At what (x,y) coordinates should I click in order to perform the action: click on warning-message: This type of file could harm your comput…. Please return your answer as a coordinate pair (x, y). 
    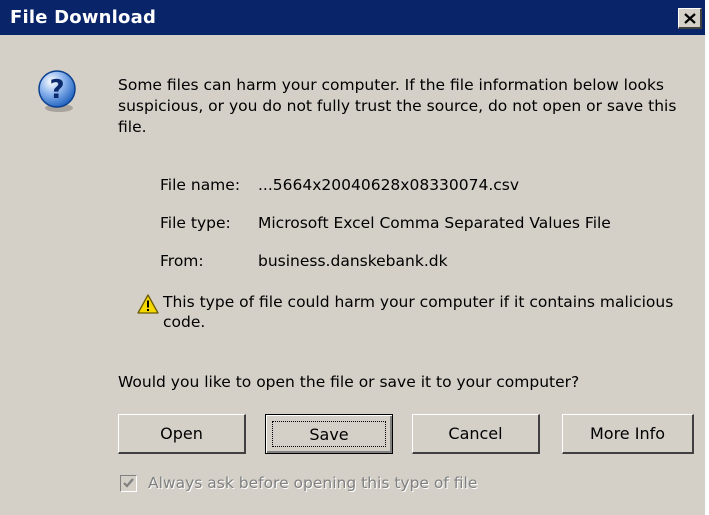
    Looking at the image, I should click on (418, 312).